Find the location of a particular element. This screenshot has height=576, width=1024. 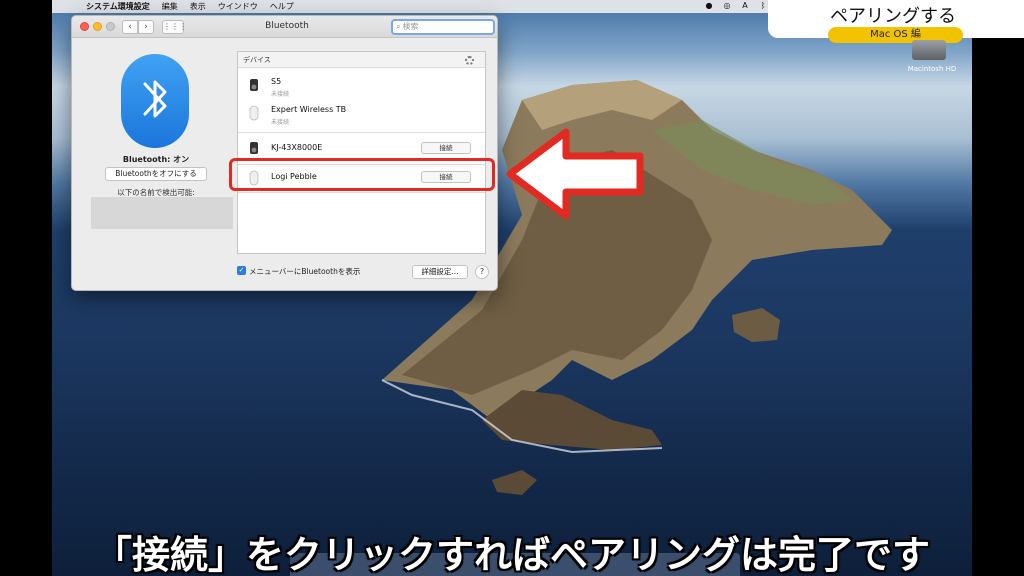

search-icon: ⌕ is located at coordinates (398, 26).